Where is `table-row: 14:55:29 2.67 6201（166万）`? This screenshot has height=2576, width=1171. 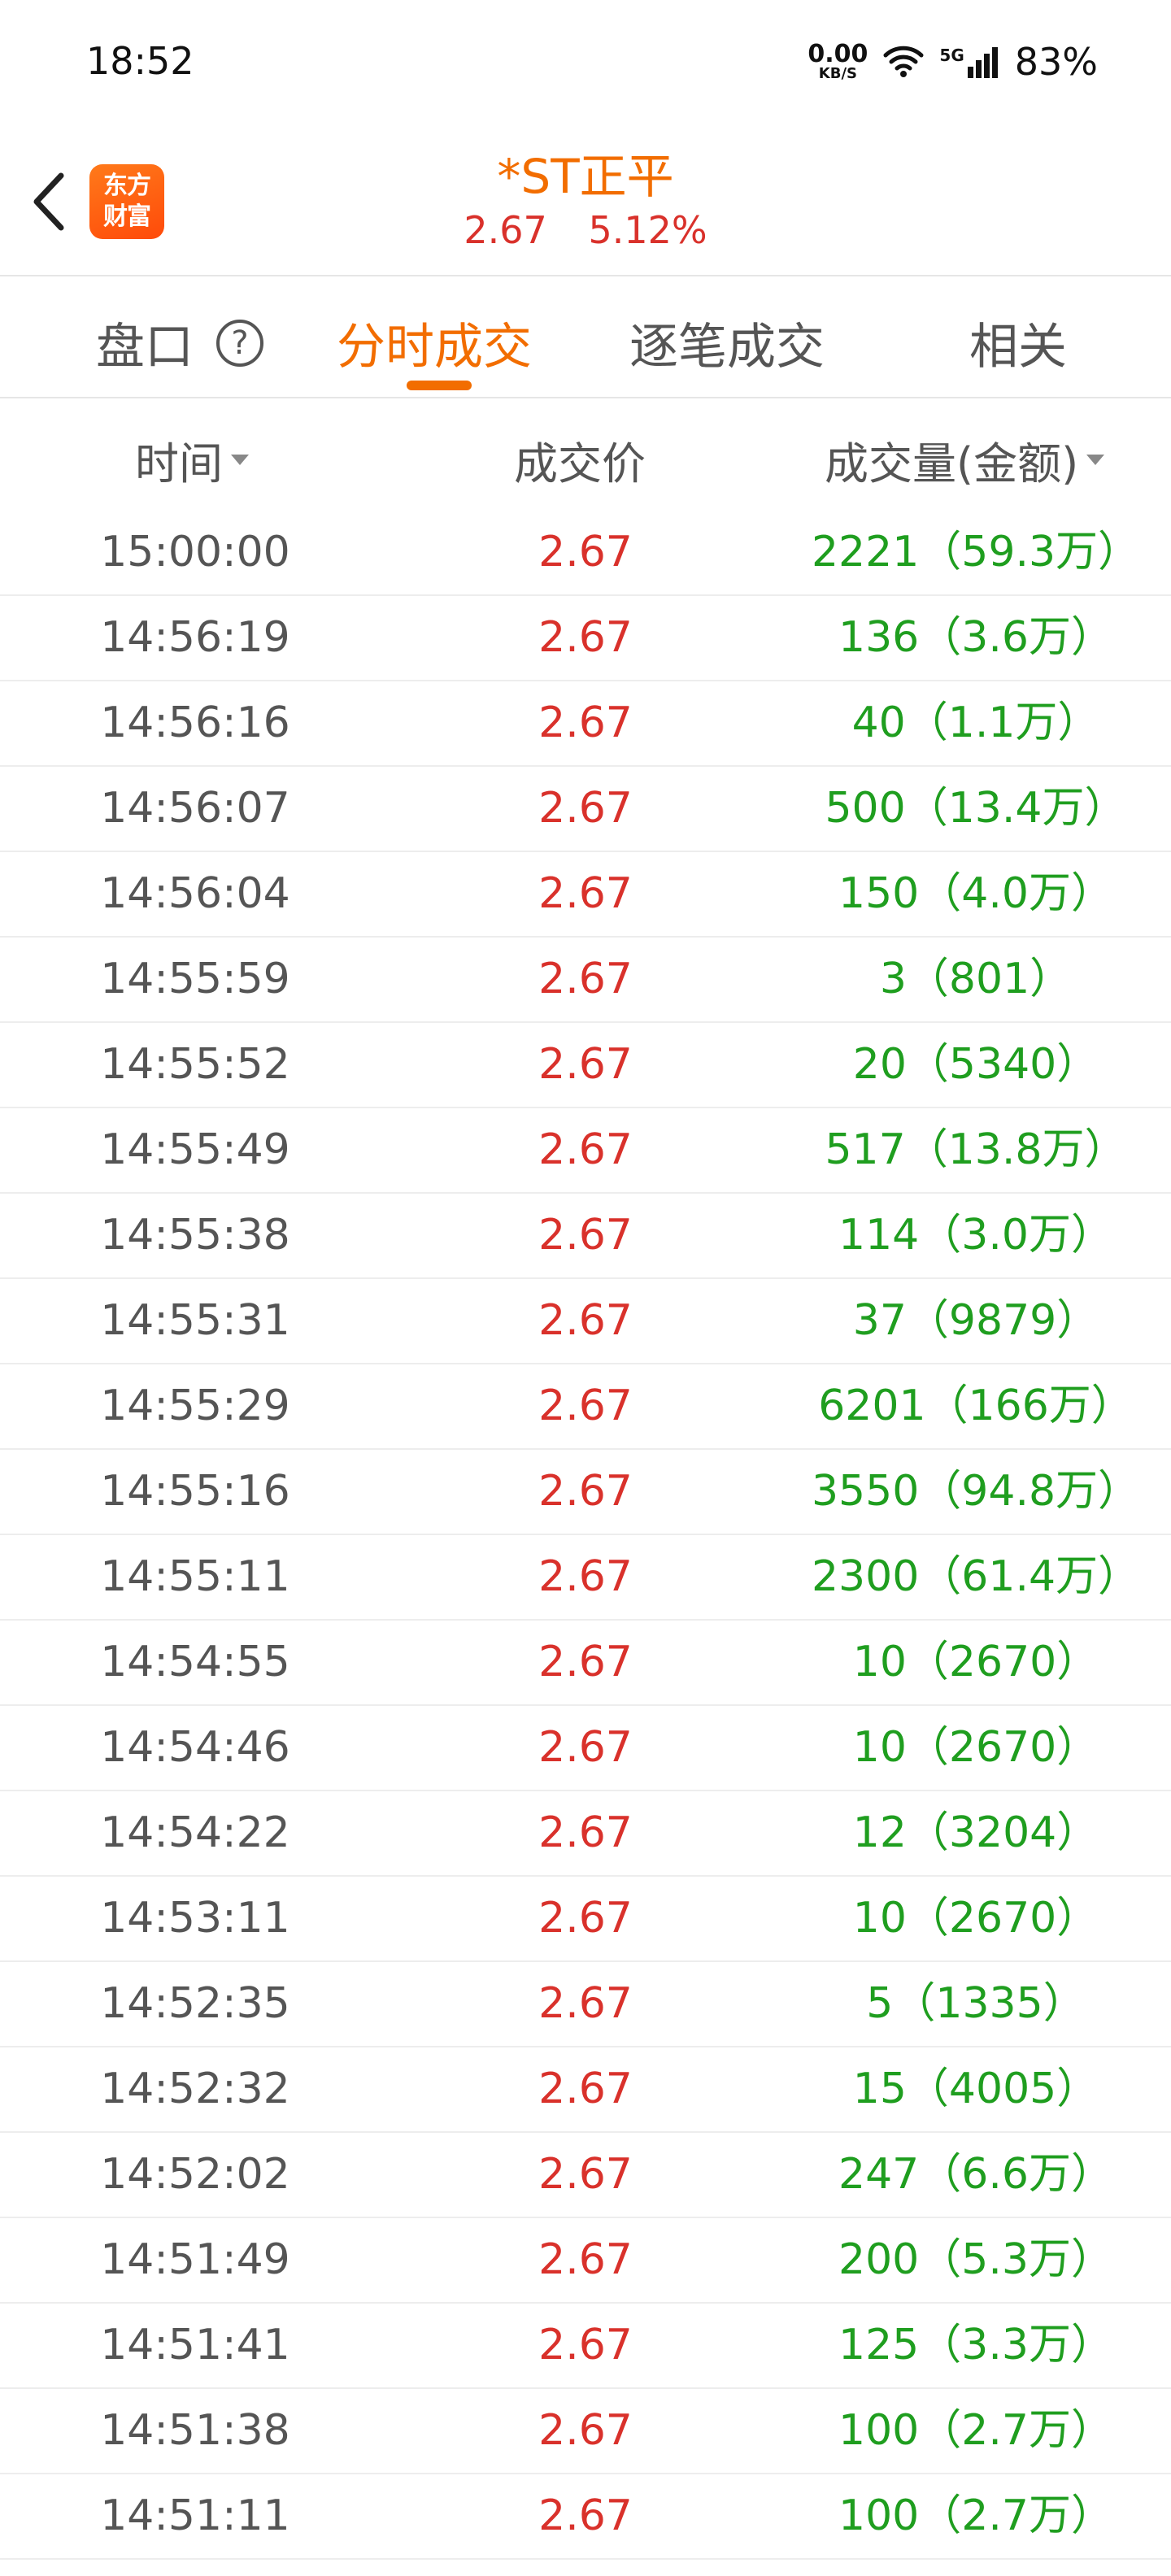
table-row: 14:55:29 2.67 6201（166万） is located at coordinates (585, 1407).